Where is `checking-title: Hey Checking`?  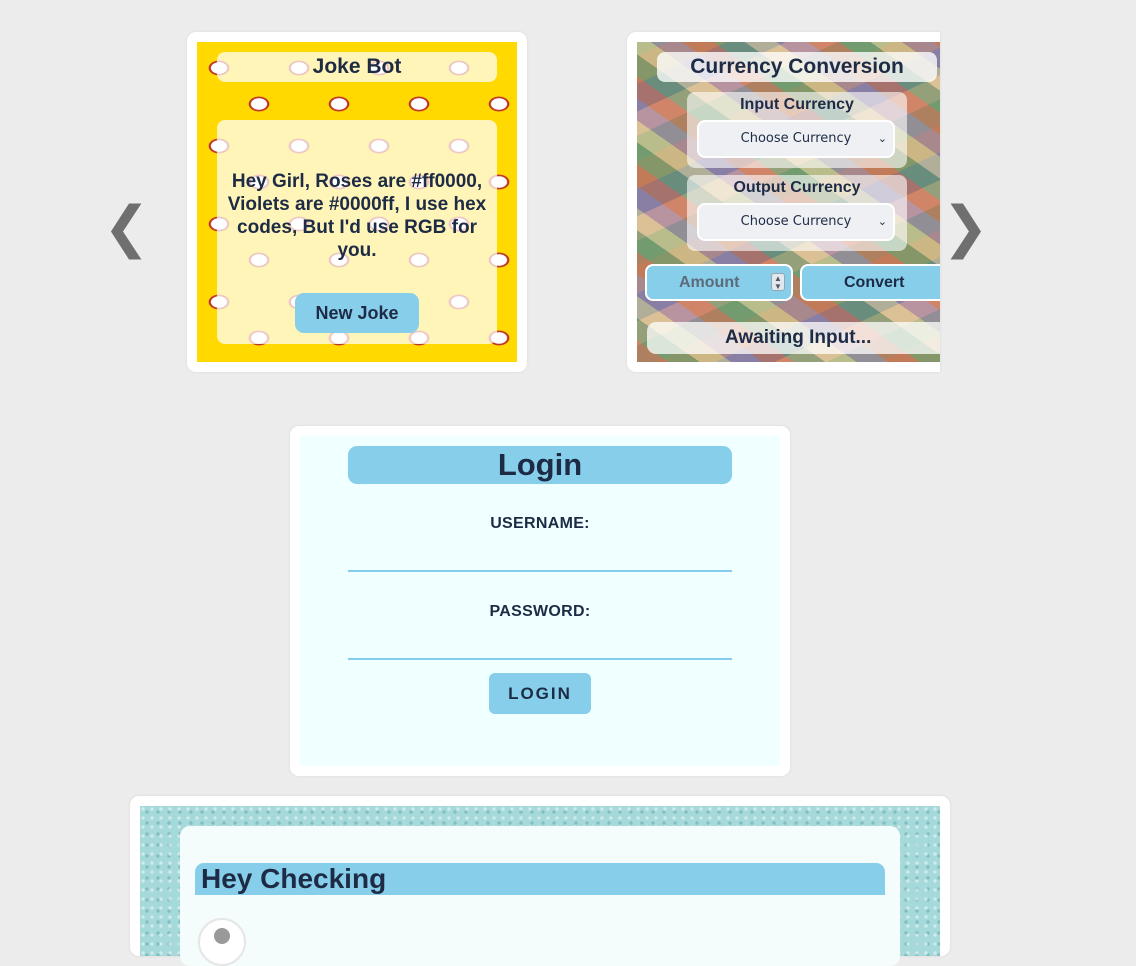 checking-title: Hey Checking is located at coordinates (540, 879).